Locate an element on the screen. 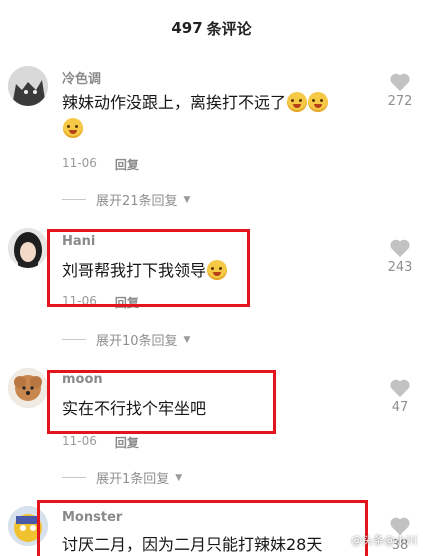  expand-replies-button: 展开1条回复 ▼ is located at coordinates (122, 477).